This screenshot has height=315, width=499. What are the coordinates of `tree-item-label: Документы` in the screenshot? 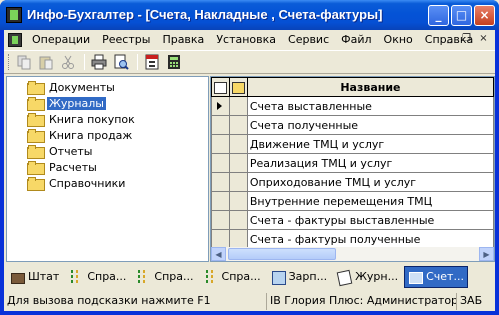 It's located at (82, 87).